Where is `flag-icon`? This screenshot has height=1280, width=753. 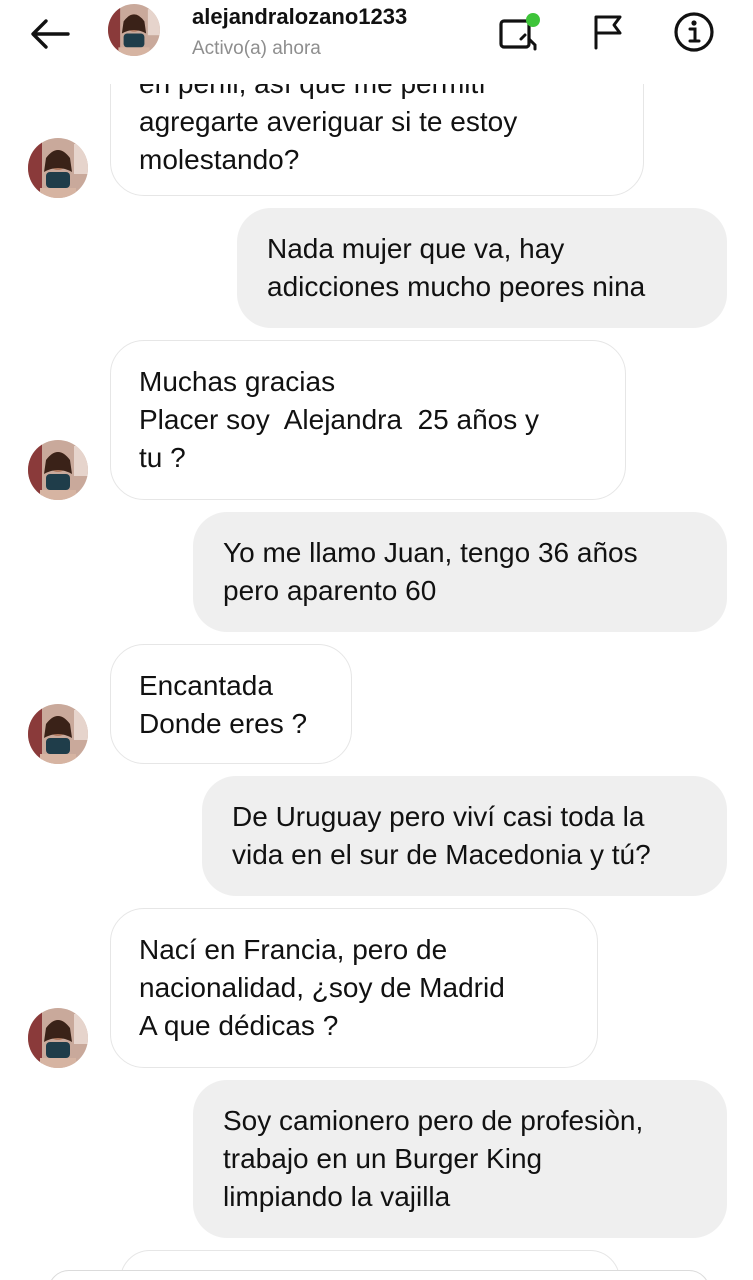 flag-icon is located at coordinates (608, 32).